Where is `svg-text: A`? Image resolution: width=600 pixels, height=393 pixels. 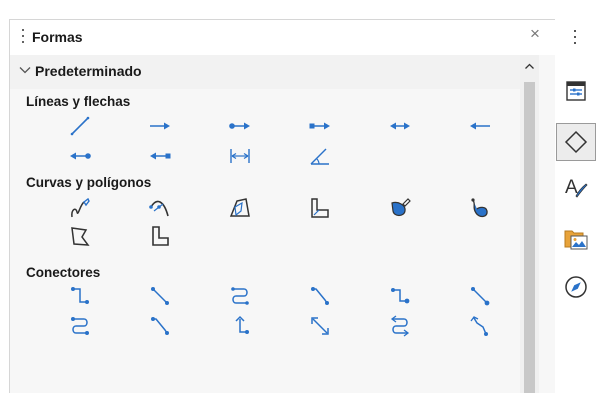 svg-text: A is located at coordinates (571, 187).